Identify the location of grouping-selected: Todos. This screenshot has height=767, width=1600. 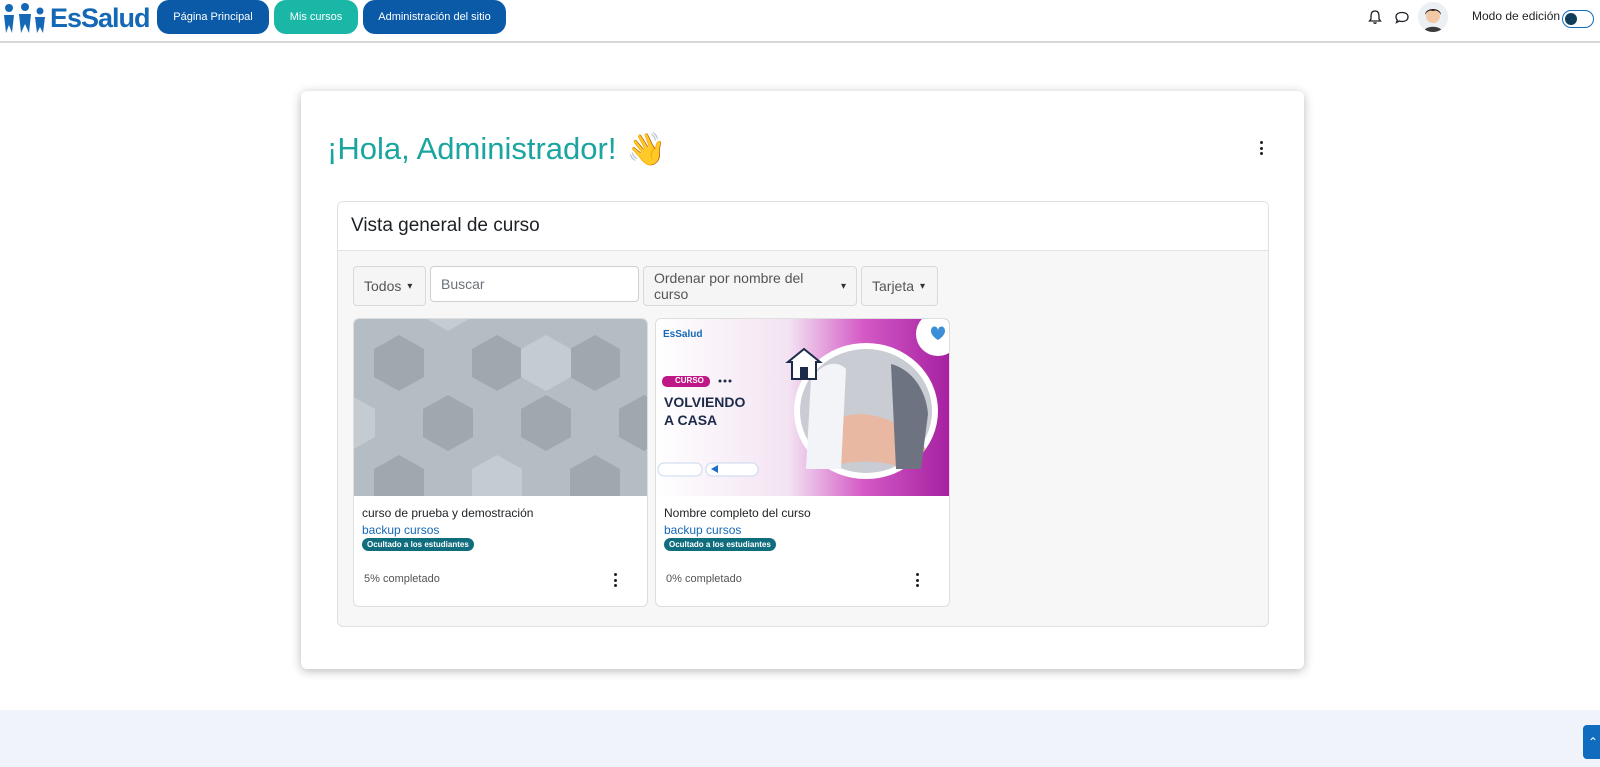
(383, 286).